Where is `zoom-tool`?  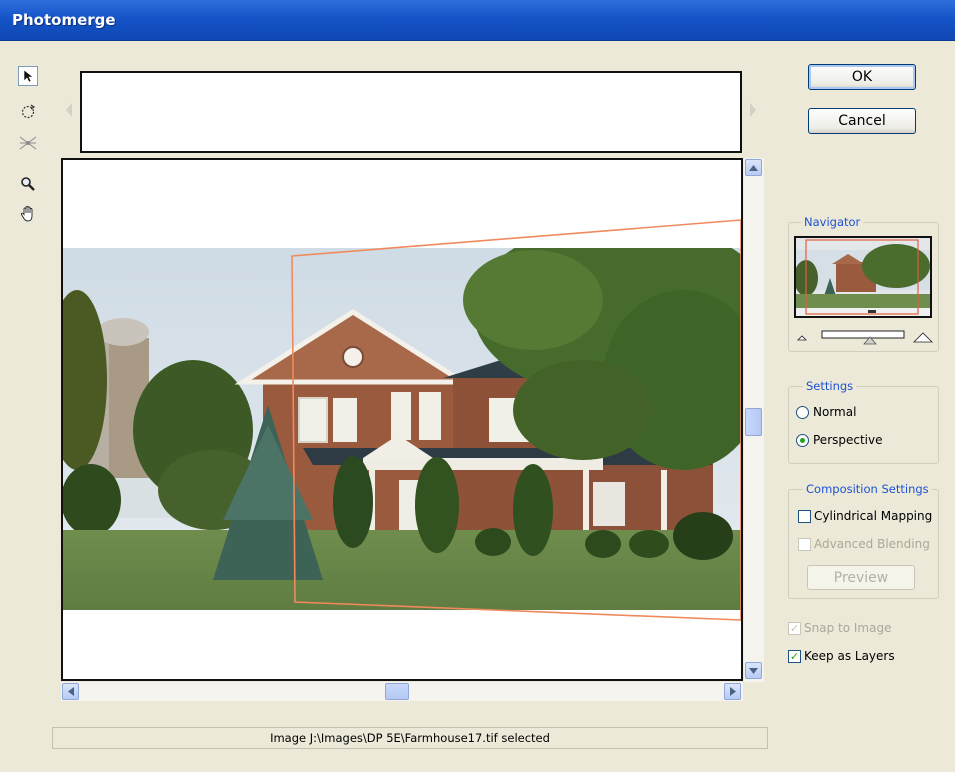
zoom-tool is located at coordinates (28, 184).